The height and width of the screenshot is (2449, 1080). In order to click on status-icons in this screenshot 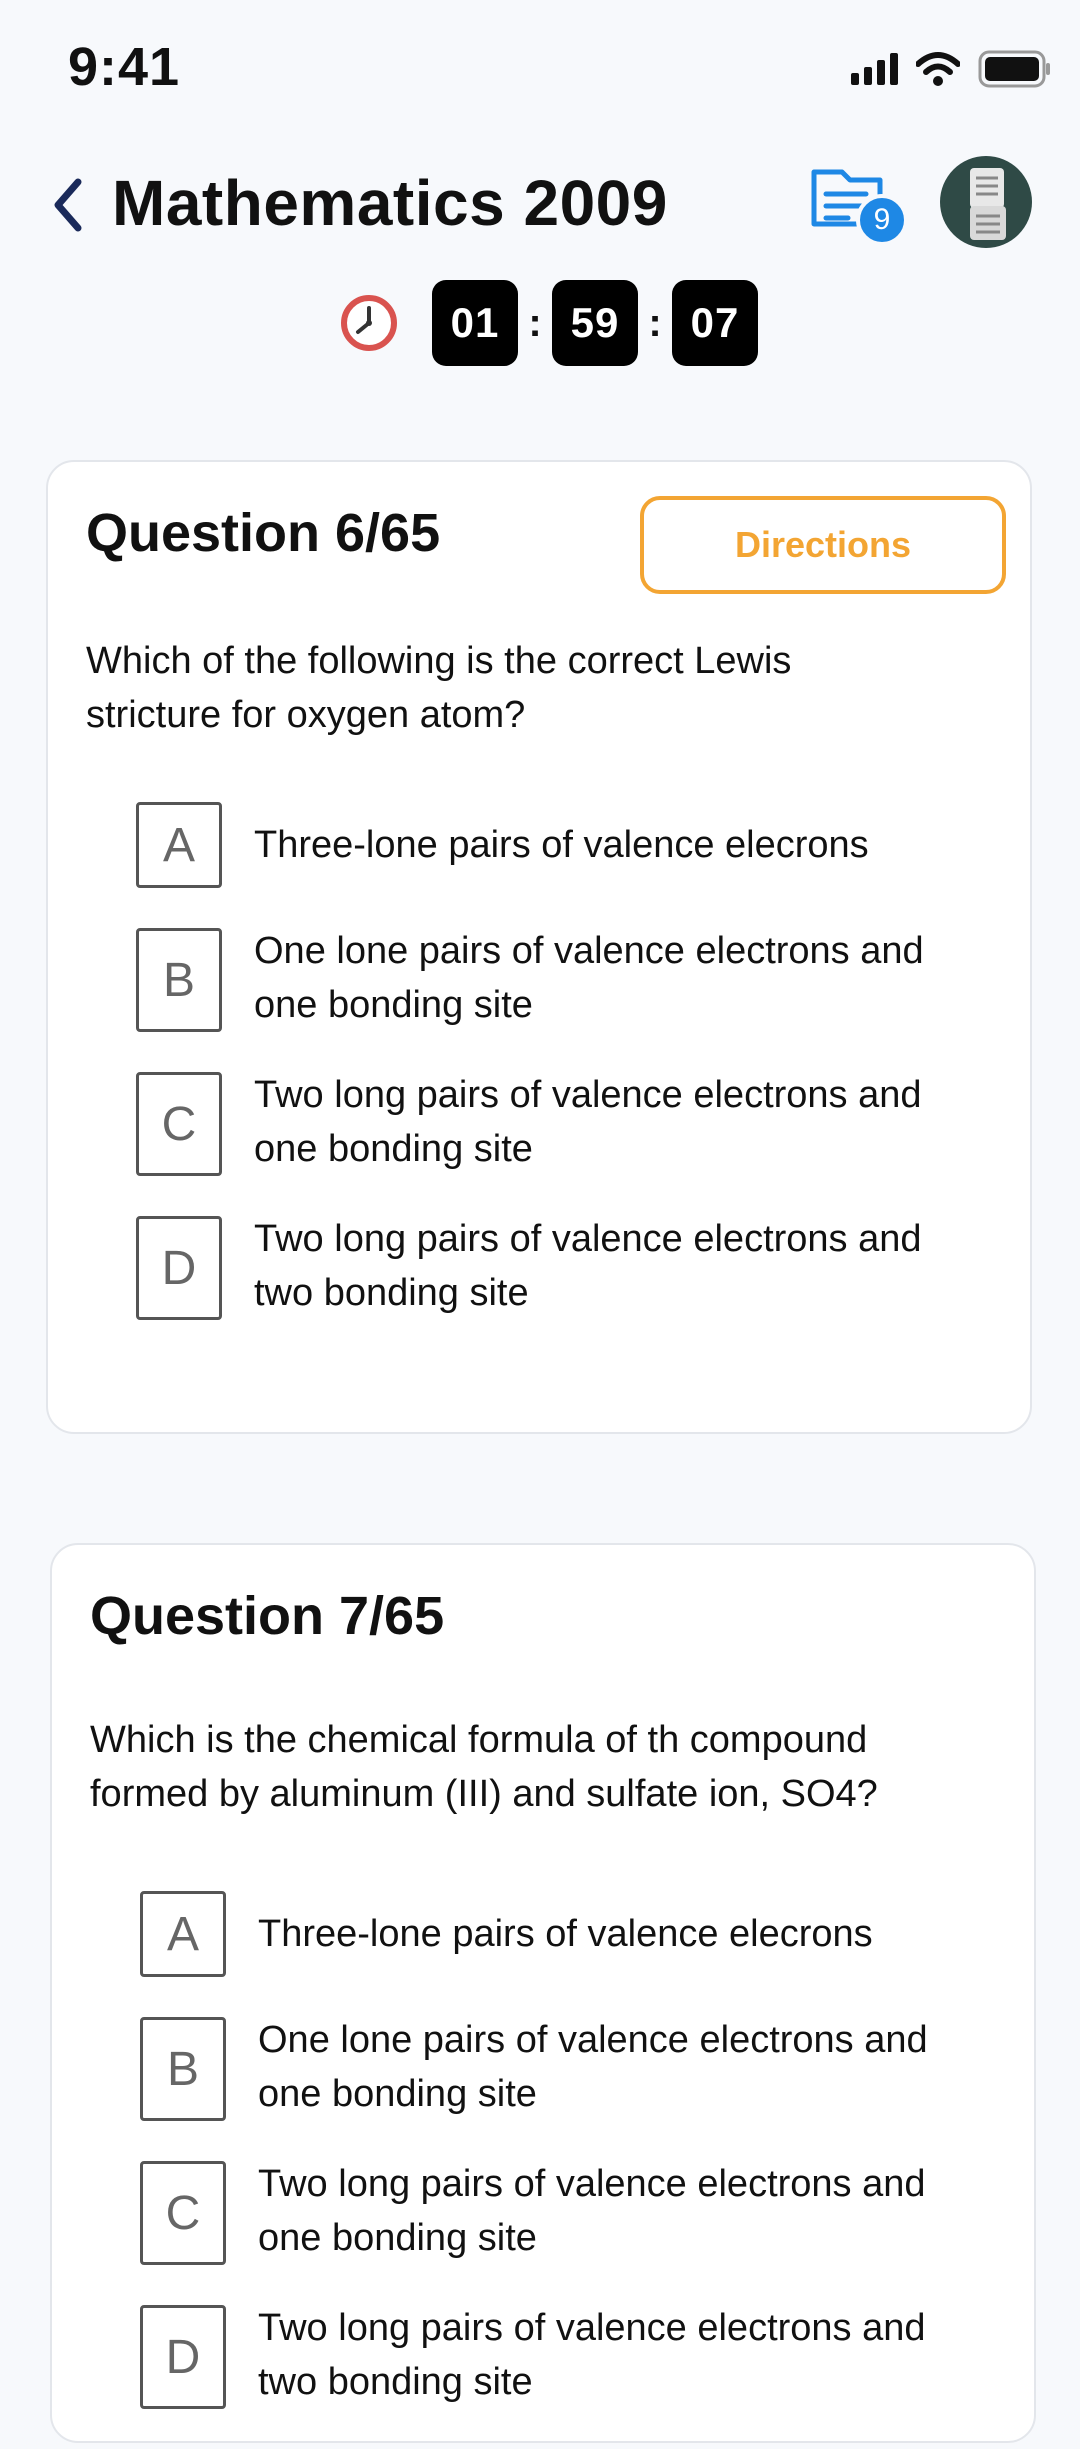, I will do `click(951, 69)`.